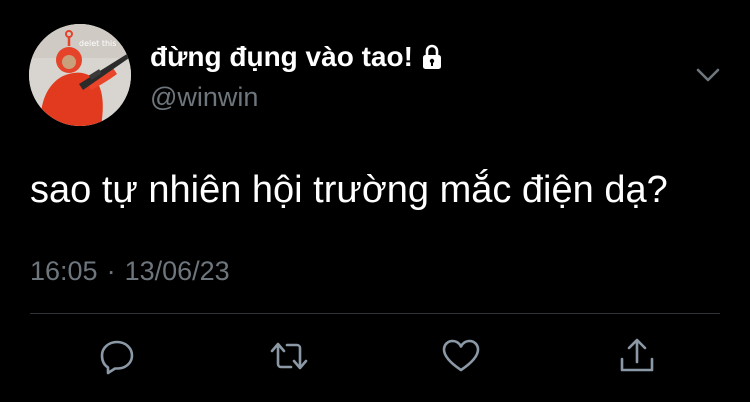  What do you see at coordinates (432, 57) in the screenshot?
I see `lock-icon` at bounding box center [432, 57].